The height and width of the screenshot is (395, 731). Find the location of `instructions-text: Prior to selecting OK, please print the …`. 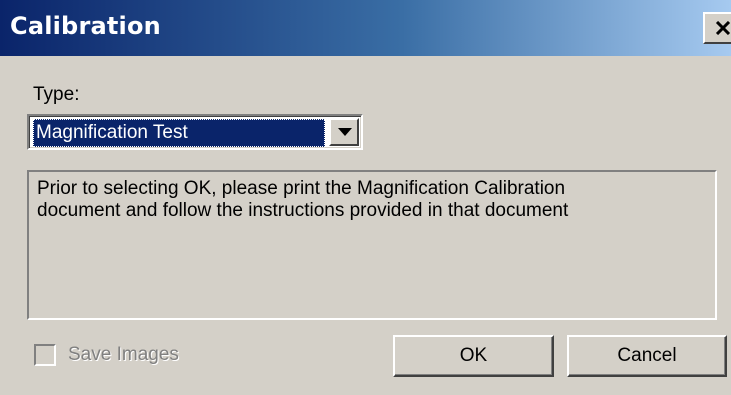

instructions-text: Prior to selecting OK, please print the … is located at coordinates (303, 199).